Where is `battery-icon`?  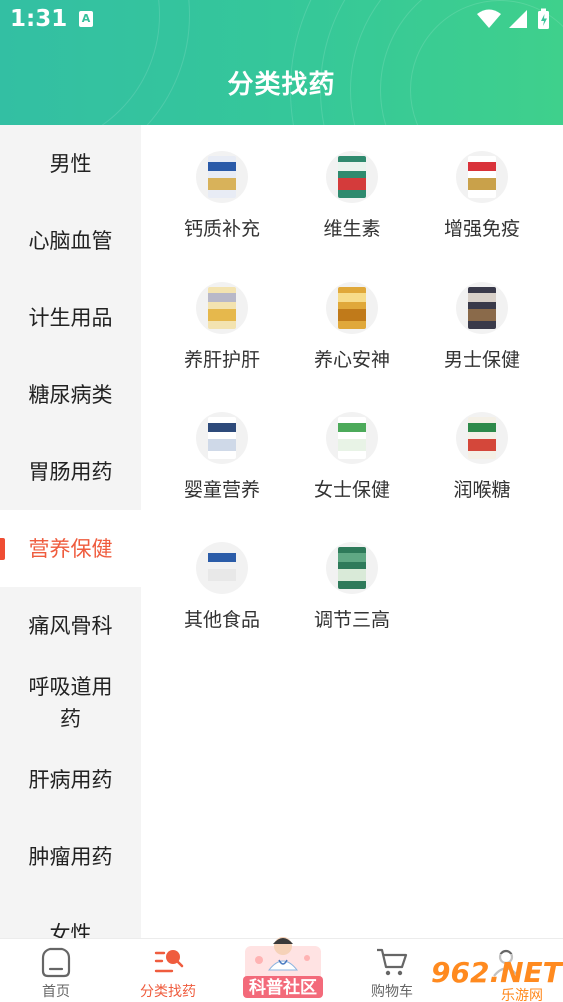 battery-icon is located at coordinates (543, 18).